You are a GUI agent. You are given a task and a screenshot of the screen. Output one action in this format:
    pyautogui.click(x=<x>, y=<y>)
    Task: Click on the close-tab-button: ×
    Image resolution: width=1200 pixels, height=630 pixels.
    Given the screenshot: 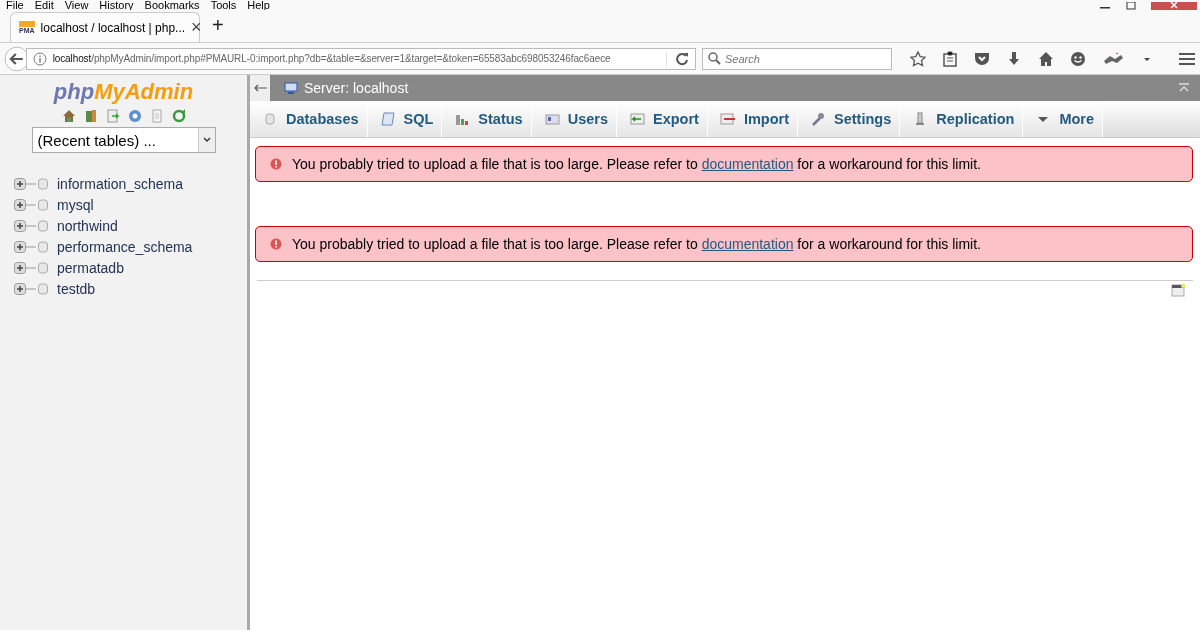 What is the action you would take?
    pyautogui.click(x=196, y=27)
    